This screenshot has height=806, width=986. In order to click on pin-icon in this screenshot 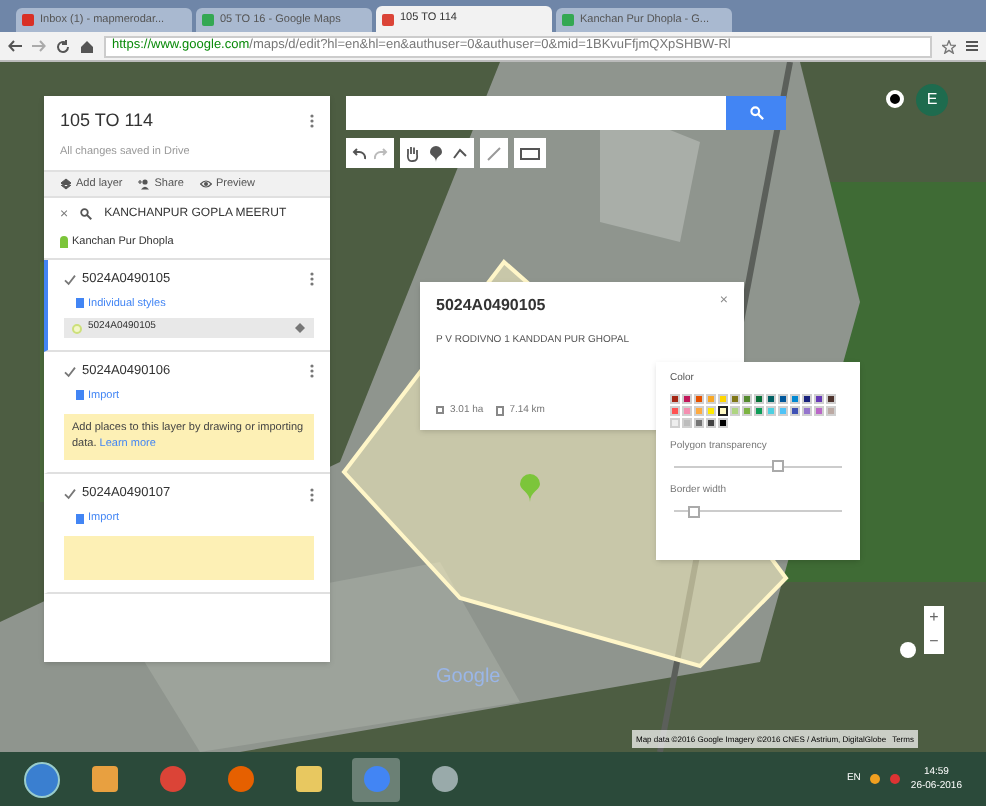, I will do `click(64, 241)`.